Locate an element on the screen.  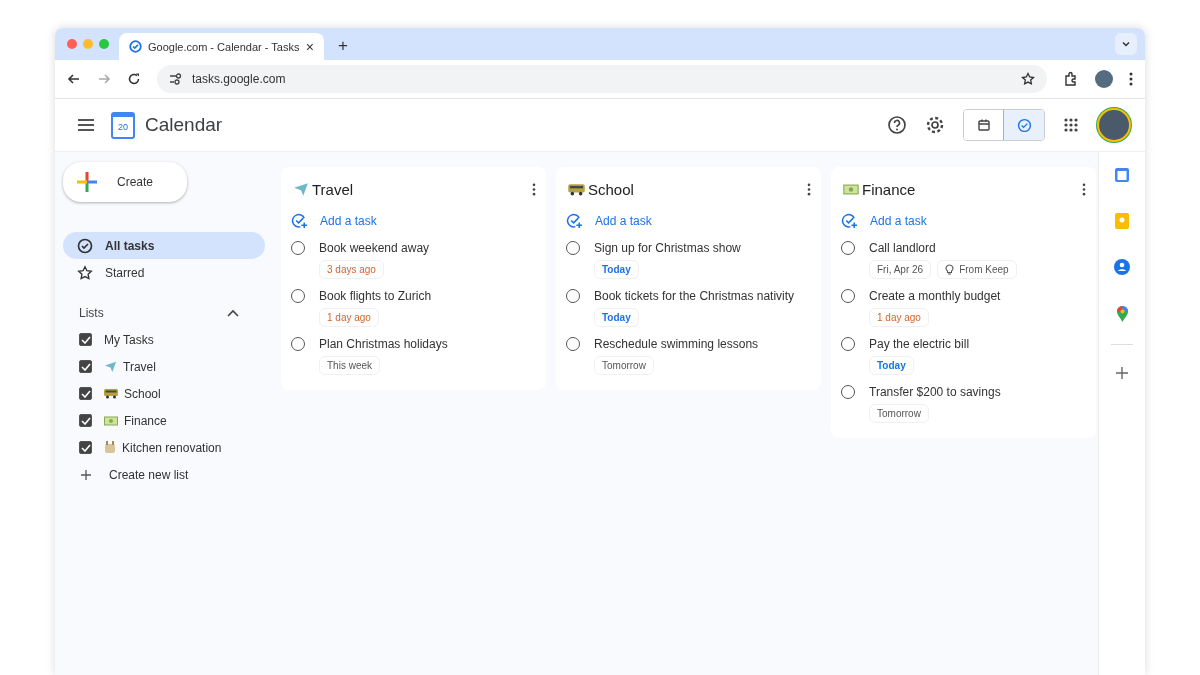
list-name: My Tasks is located at coordinates (129, 339).